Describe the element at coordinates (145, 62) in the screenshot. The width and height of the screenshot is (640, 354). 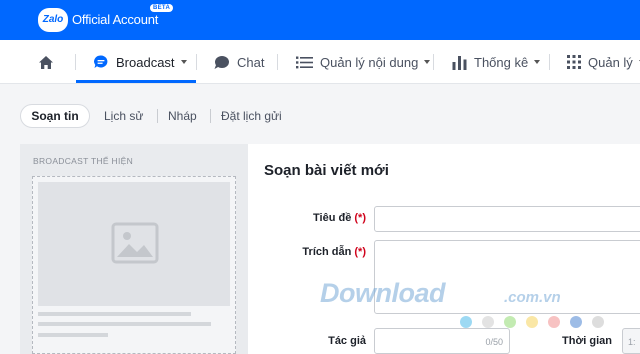
I see `nav-label-broadcast: Broadcast` at that location.